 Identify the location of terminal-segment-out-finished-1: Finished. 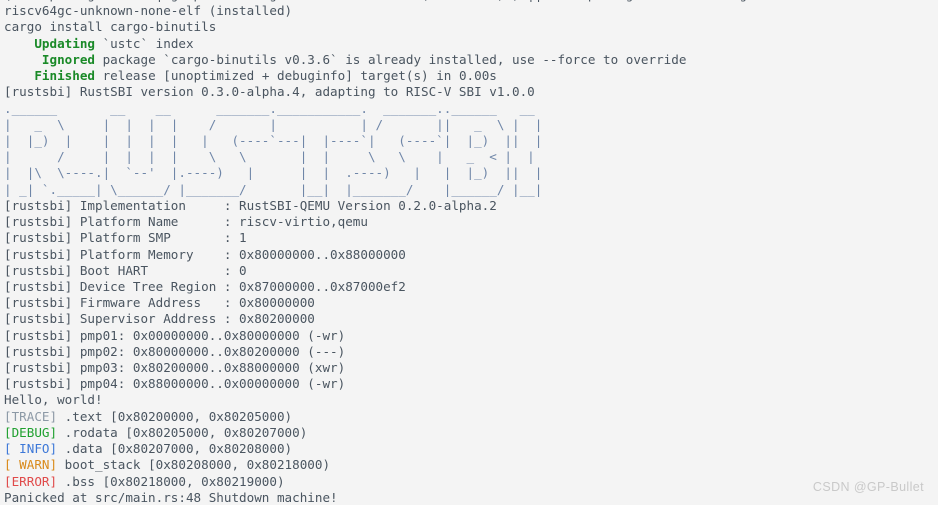
(65, 76).